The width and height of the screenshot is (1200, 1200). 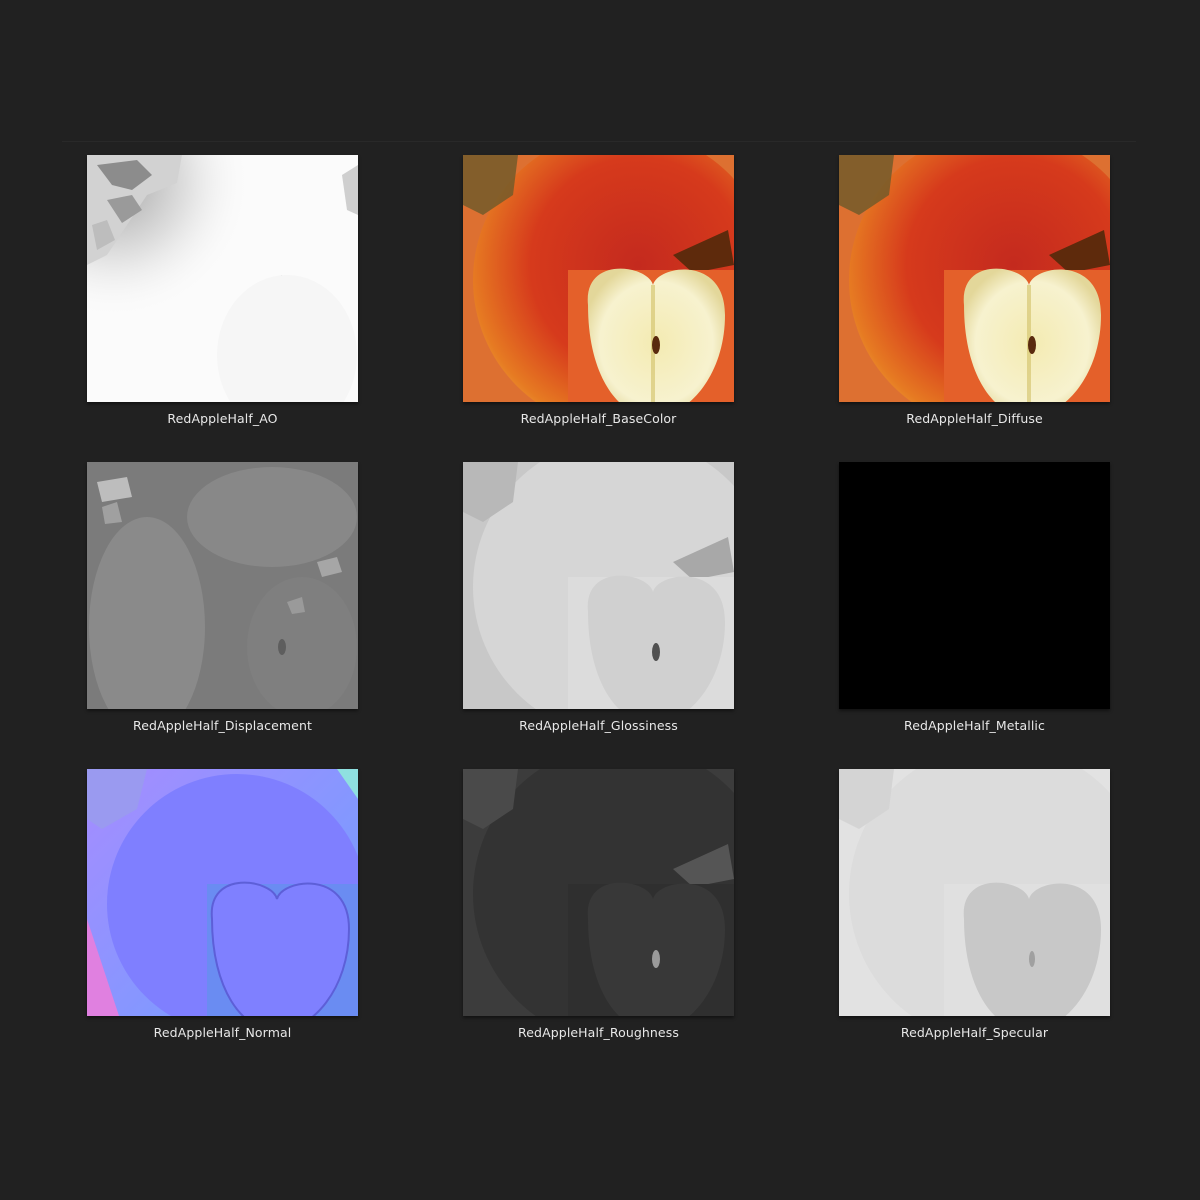 What do you see at coordinates (598, 725) in the screenshot?
I see `file-name-label: RedAppleHalf_Glossiness` at bounding box center [598, 725].